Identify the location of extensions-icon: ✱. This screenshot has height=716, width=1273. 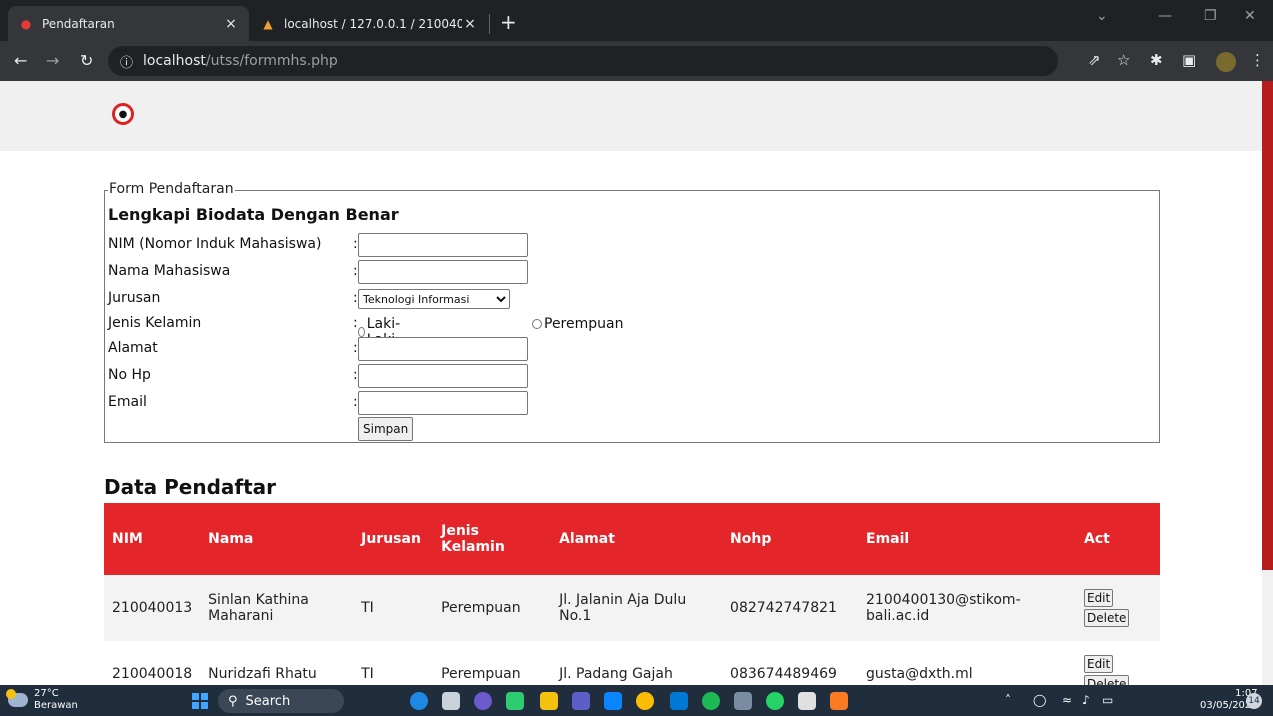
(1156, 60).